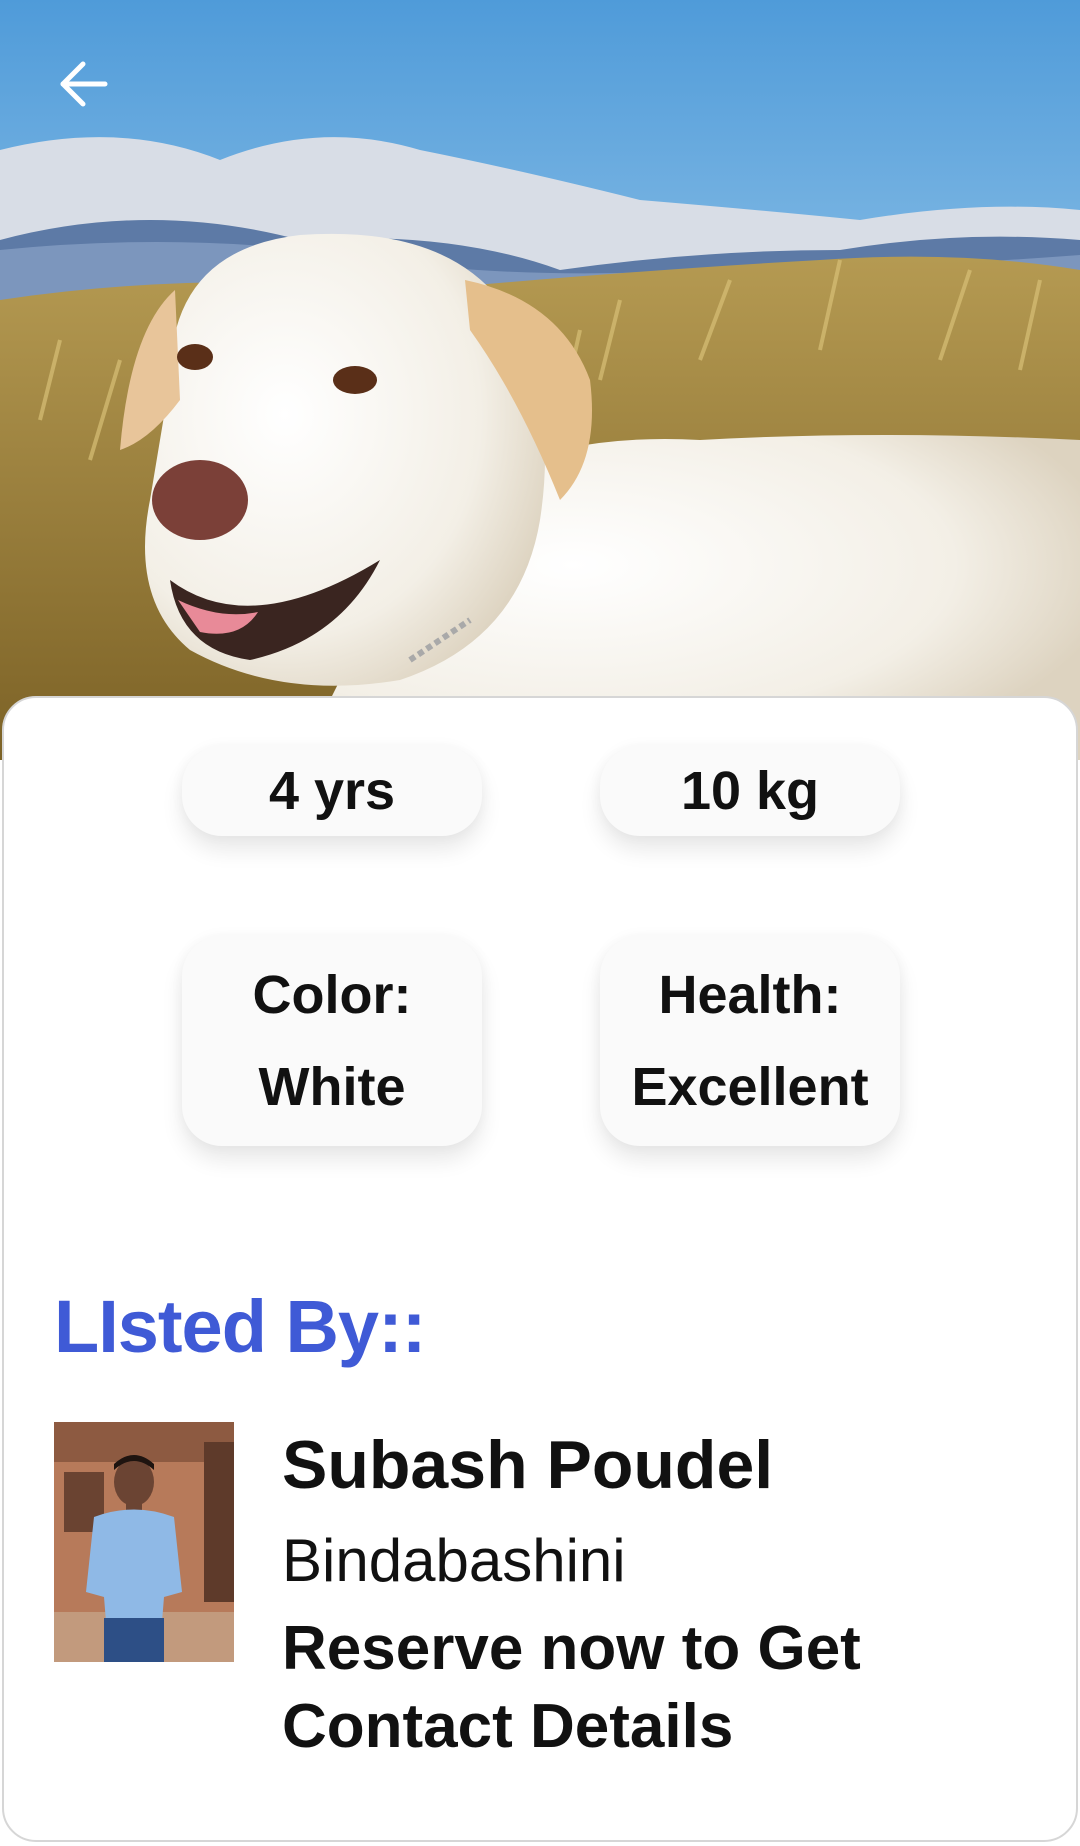 The height and width of the screenshot is (1846, 1080). What do you see at coordinates (454, 1560) in the screenshot?
I see `owner-location: Bindabashini` at bounding box center [454, 1560].